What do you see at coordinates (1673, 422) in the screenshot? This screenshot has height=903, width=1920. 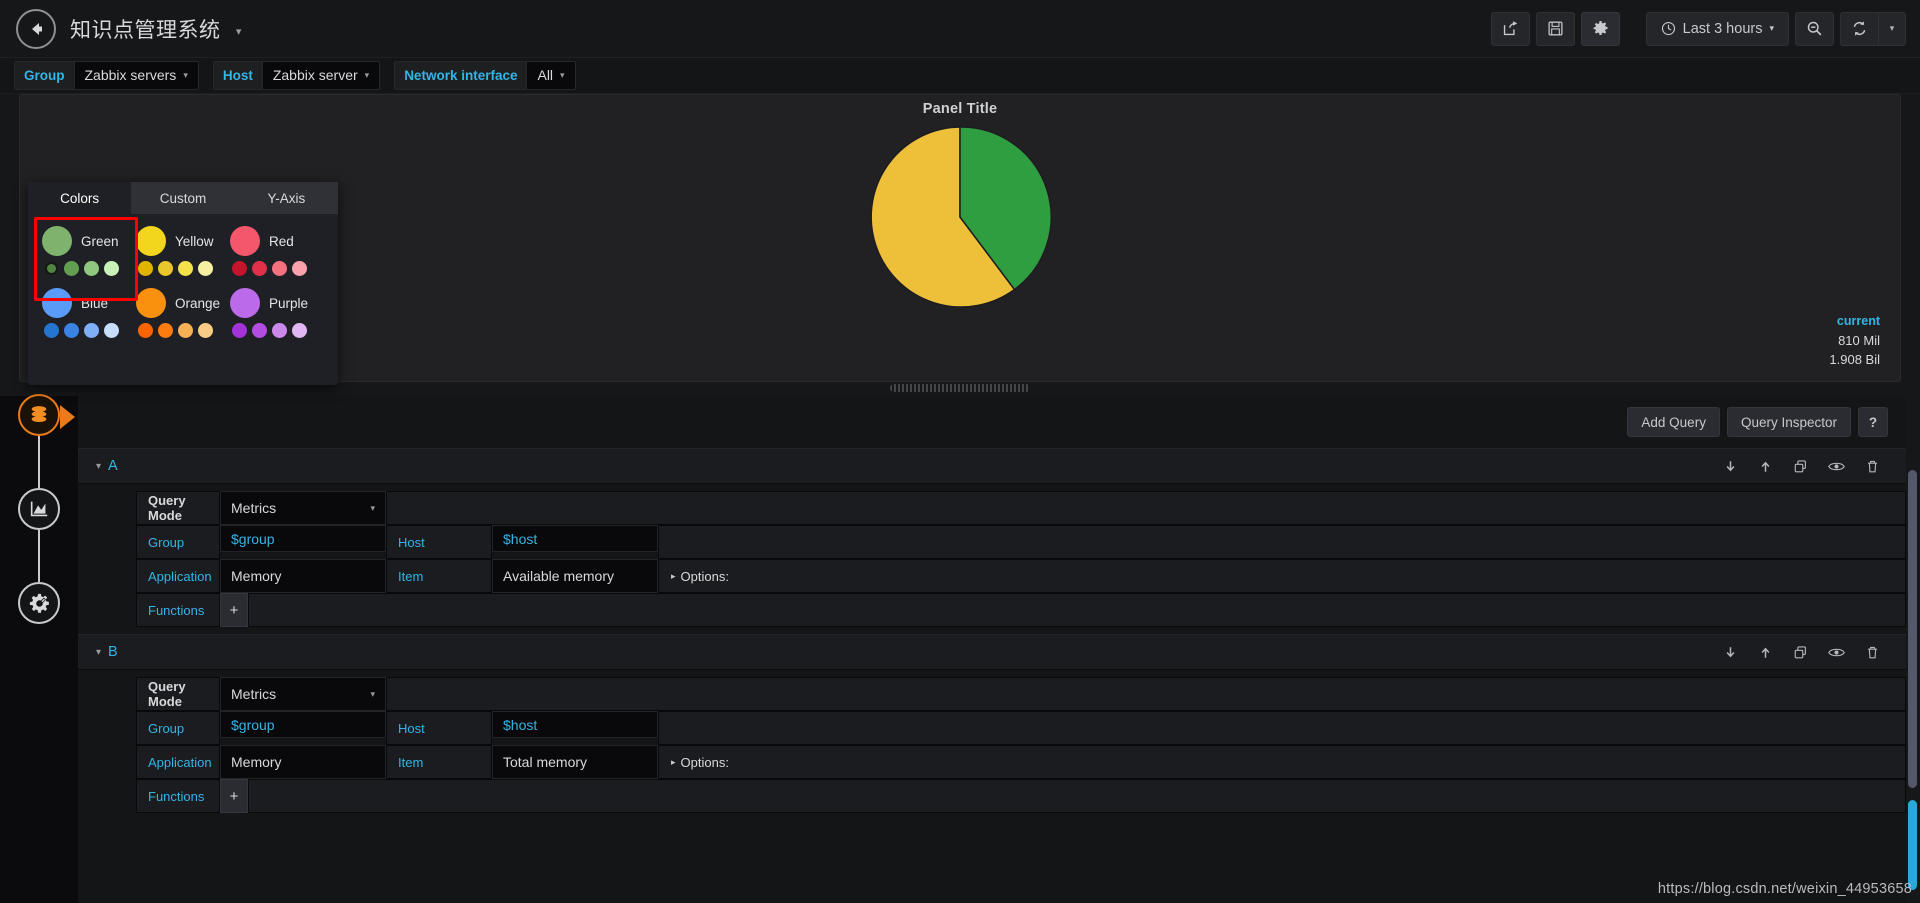 I see `add-query-button: Add Query` at bounding box center [1673, 422].